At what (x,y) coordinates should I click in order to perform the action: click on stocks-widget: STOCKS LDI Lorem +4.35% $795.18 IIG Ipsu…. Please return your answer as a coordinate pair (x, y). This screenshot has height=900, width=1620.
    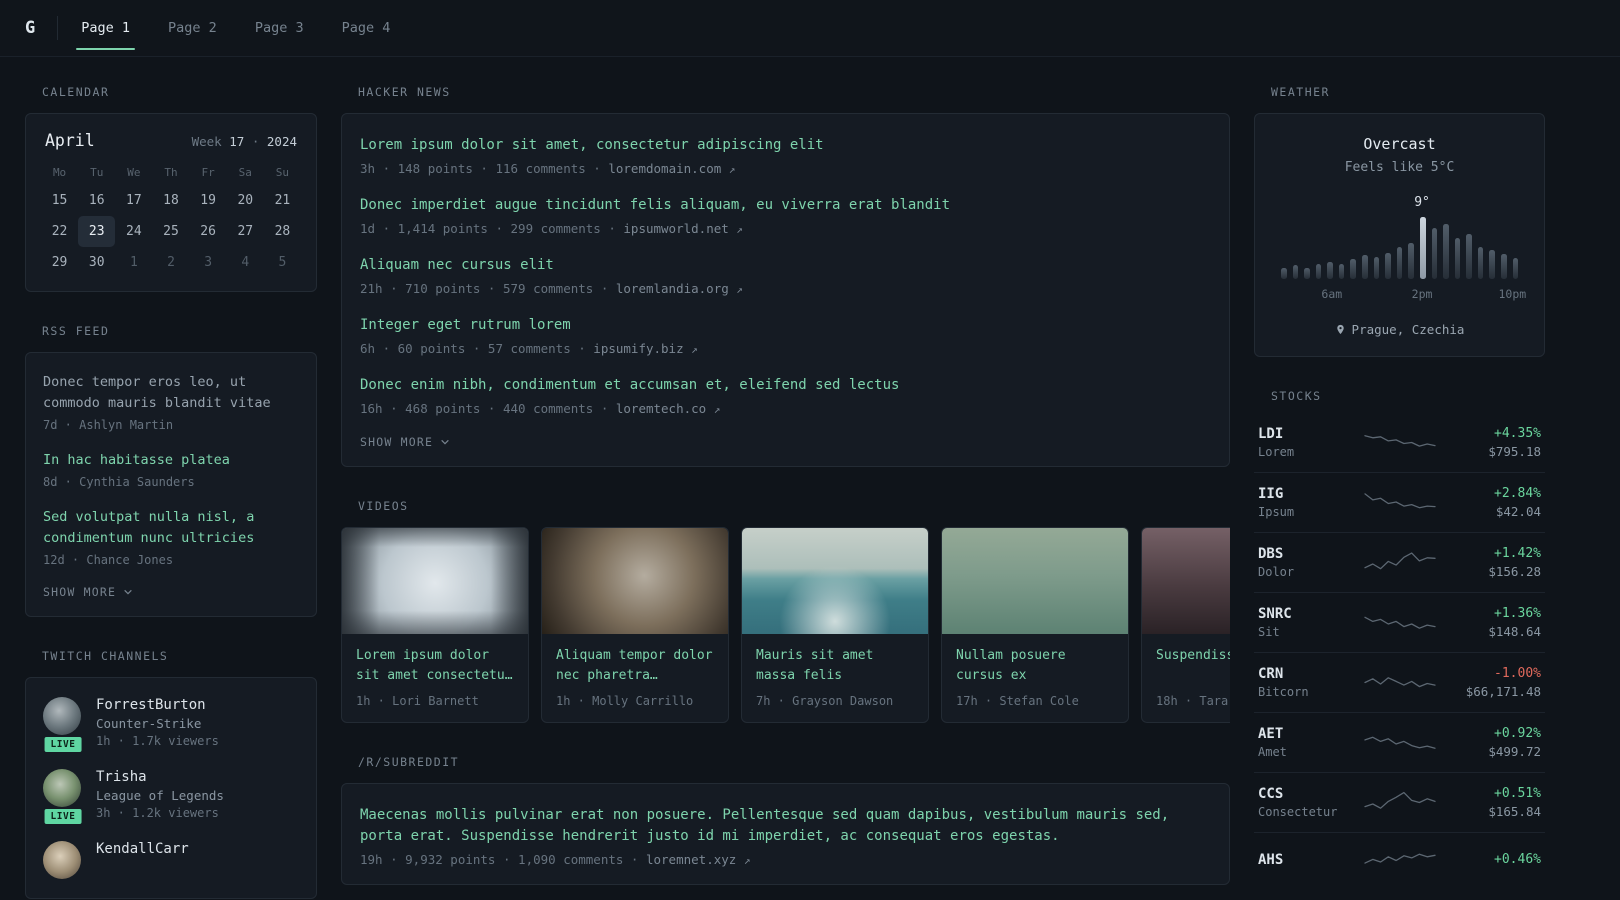
    Looking at the image, I should click on (1399, 639).